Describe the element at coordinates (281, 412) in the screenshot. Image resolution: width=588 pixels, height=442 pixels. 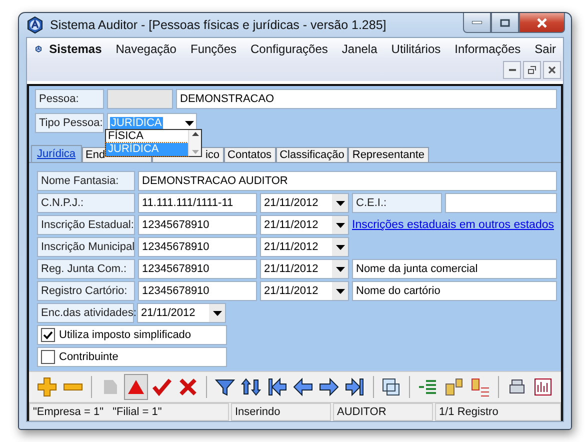
I see `status-text: Inserindo` at that location.